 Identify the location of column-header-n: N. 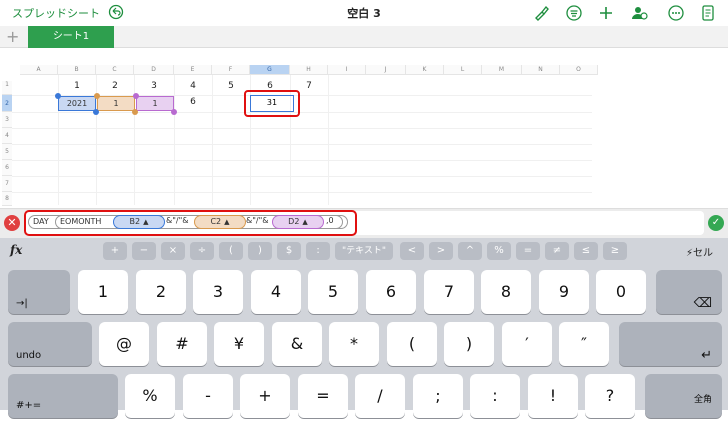
(541, 70).